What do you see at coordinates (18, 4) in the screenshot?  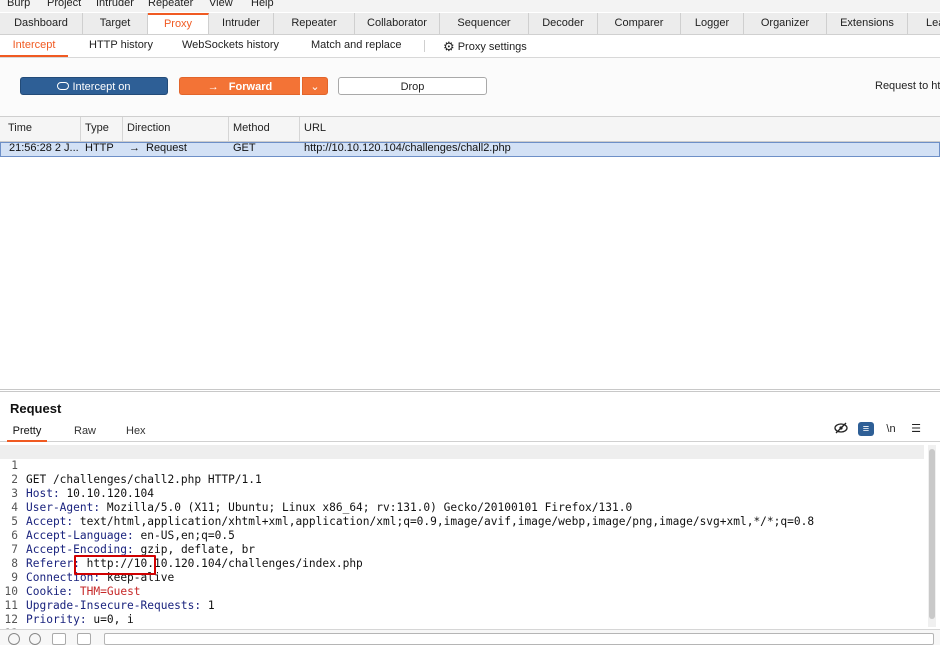 I see `menu-burp: Burp` at bounding box center [18, 4].